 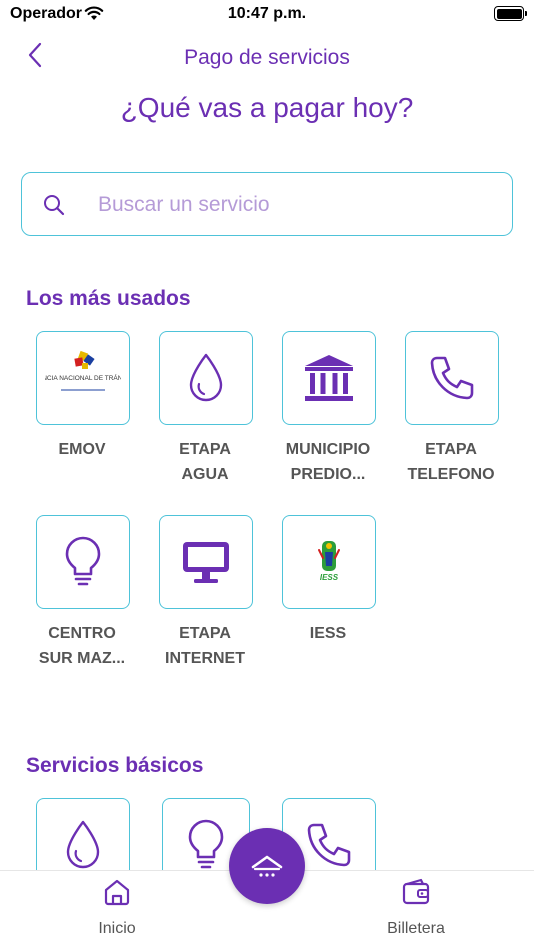 I want to click on service-label-emov: EMOV, so click(x=82, y=449).